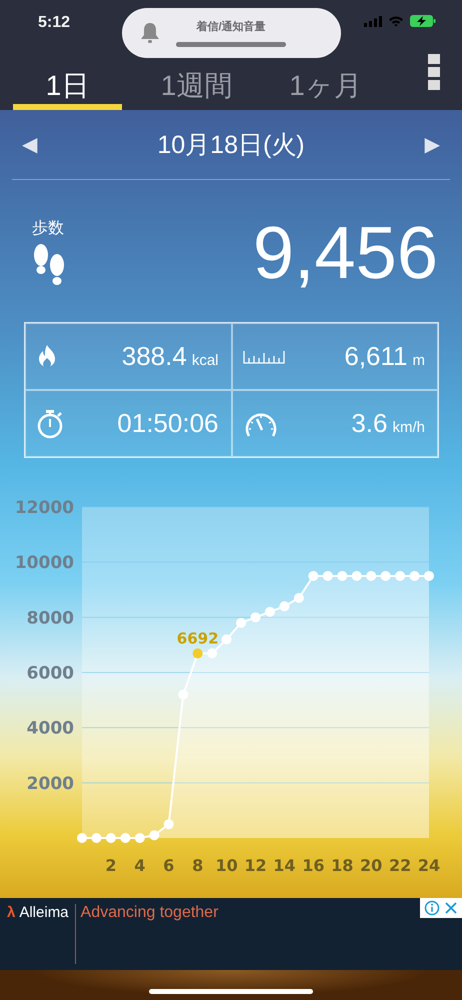 This screenshot has width=462, height=1000. I want to click on volume-label: 着信/通知音量, so click(231, 26).